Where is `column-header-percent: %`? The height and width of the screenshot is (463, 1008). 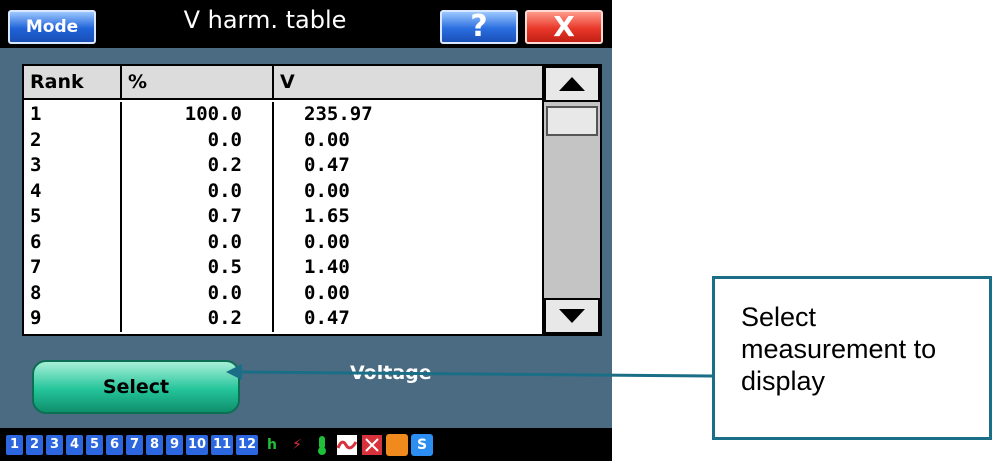
column-header-percent: % is located at coordinates (198, 82).